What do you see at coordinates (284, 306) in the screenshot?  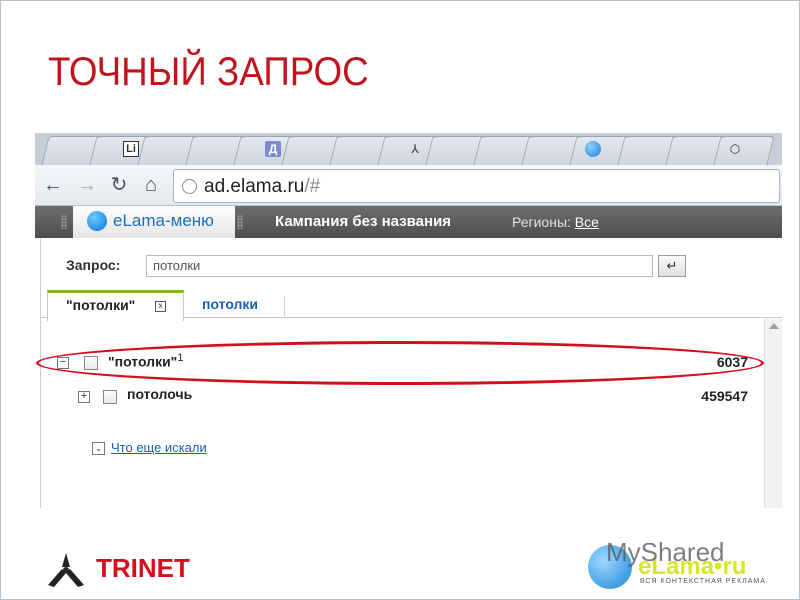 I see `tab-separator` at bounding box center [284, 306].